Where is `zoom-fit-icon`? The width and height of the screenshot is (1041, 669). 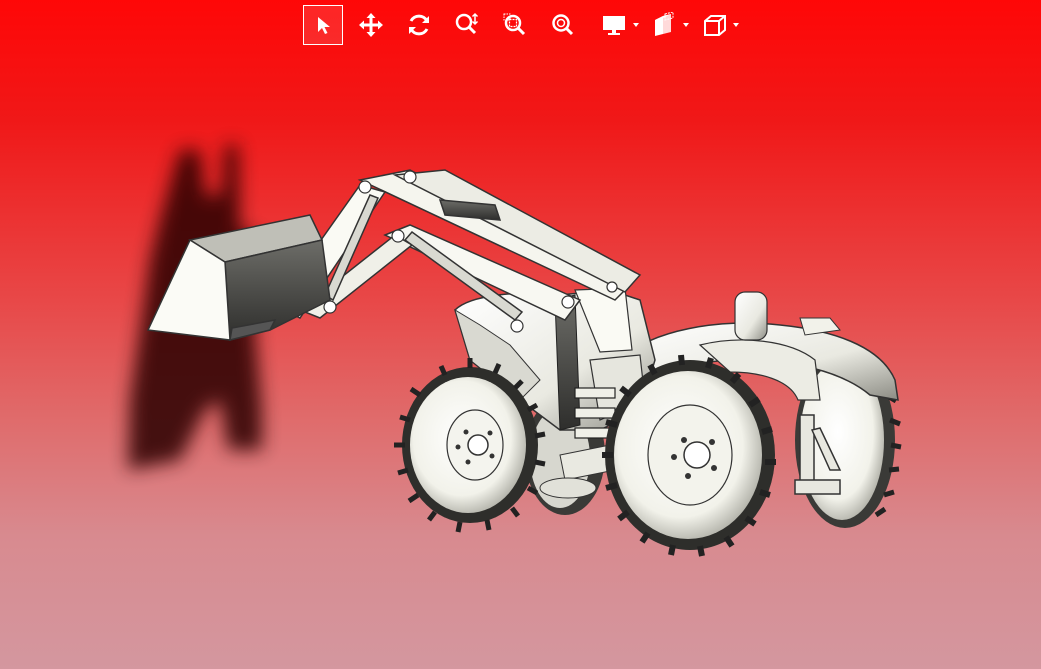
zoom-fit-icon is located at coordinates (563, 25).